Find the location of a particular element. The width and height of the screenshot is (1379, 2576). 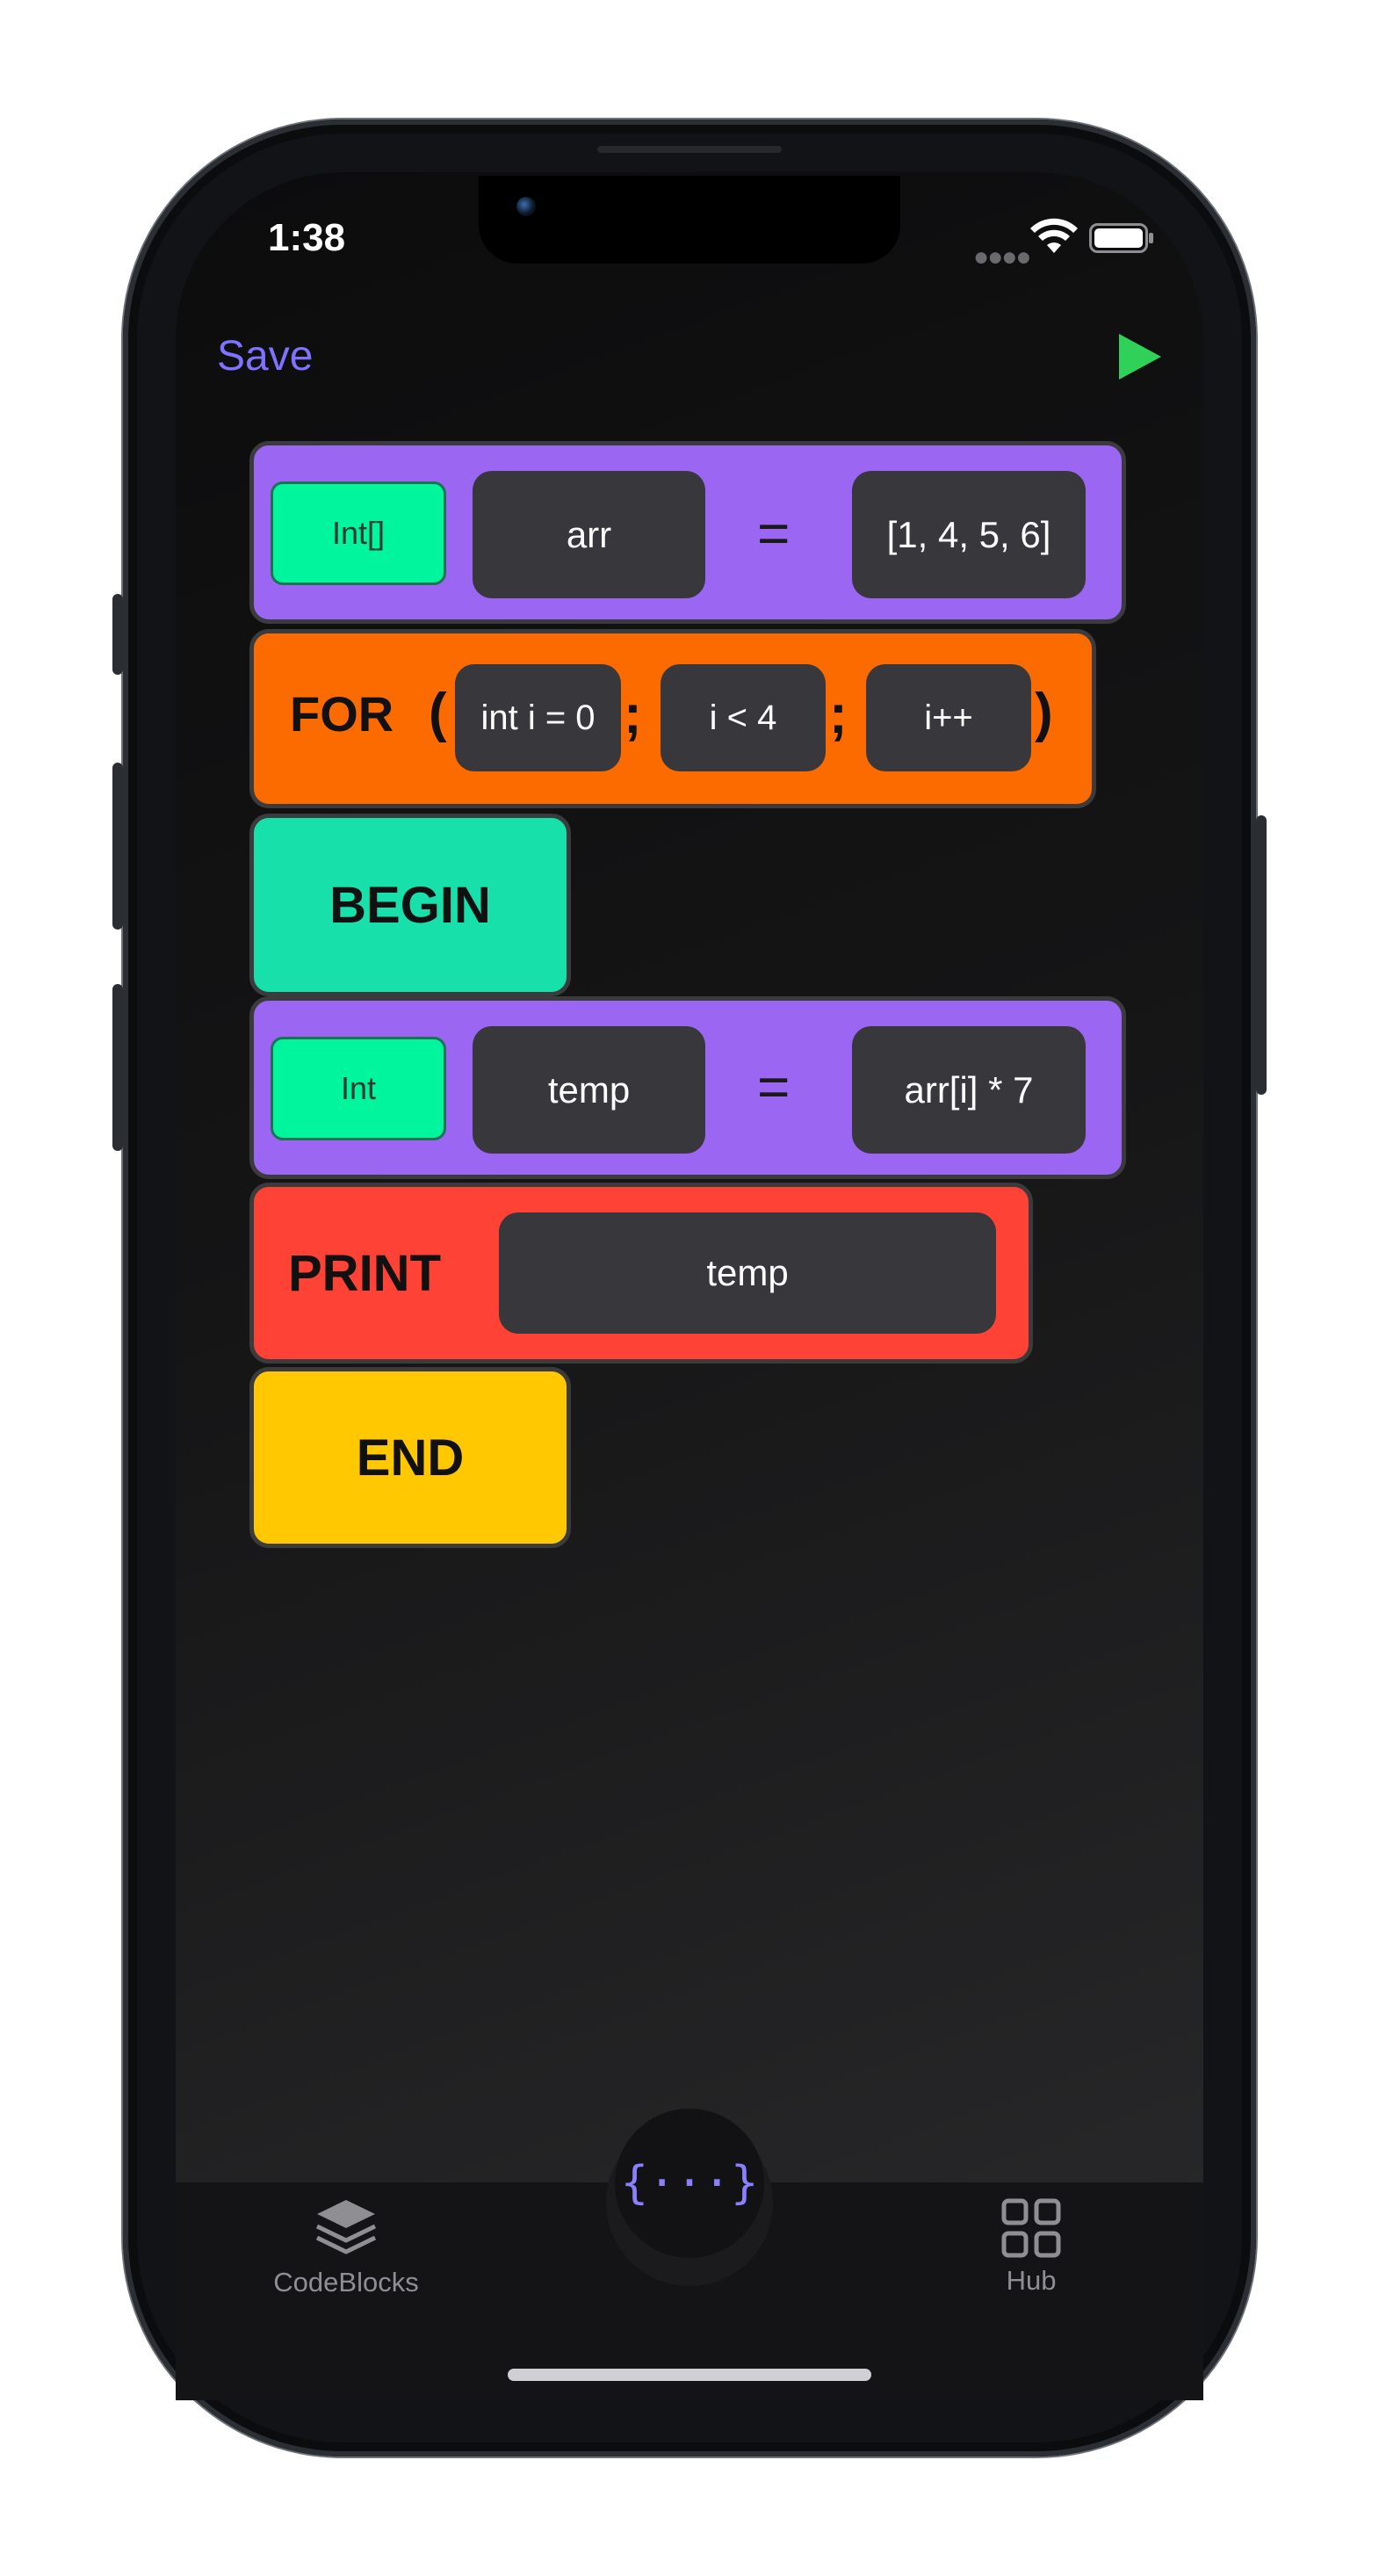

signal-icon: ●●●● is located at coordinates (1002, 256).